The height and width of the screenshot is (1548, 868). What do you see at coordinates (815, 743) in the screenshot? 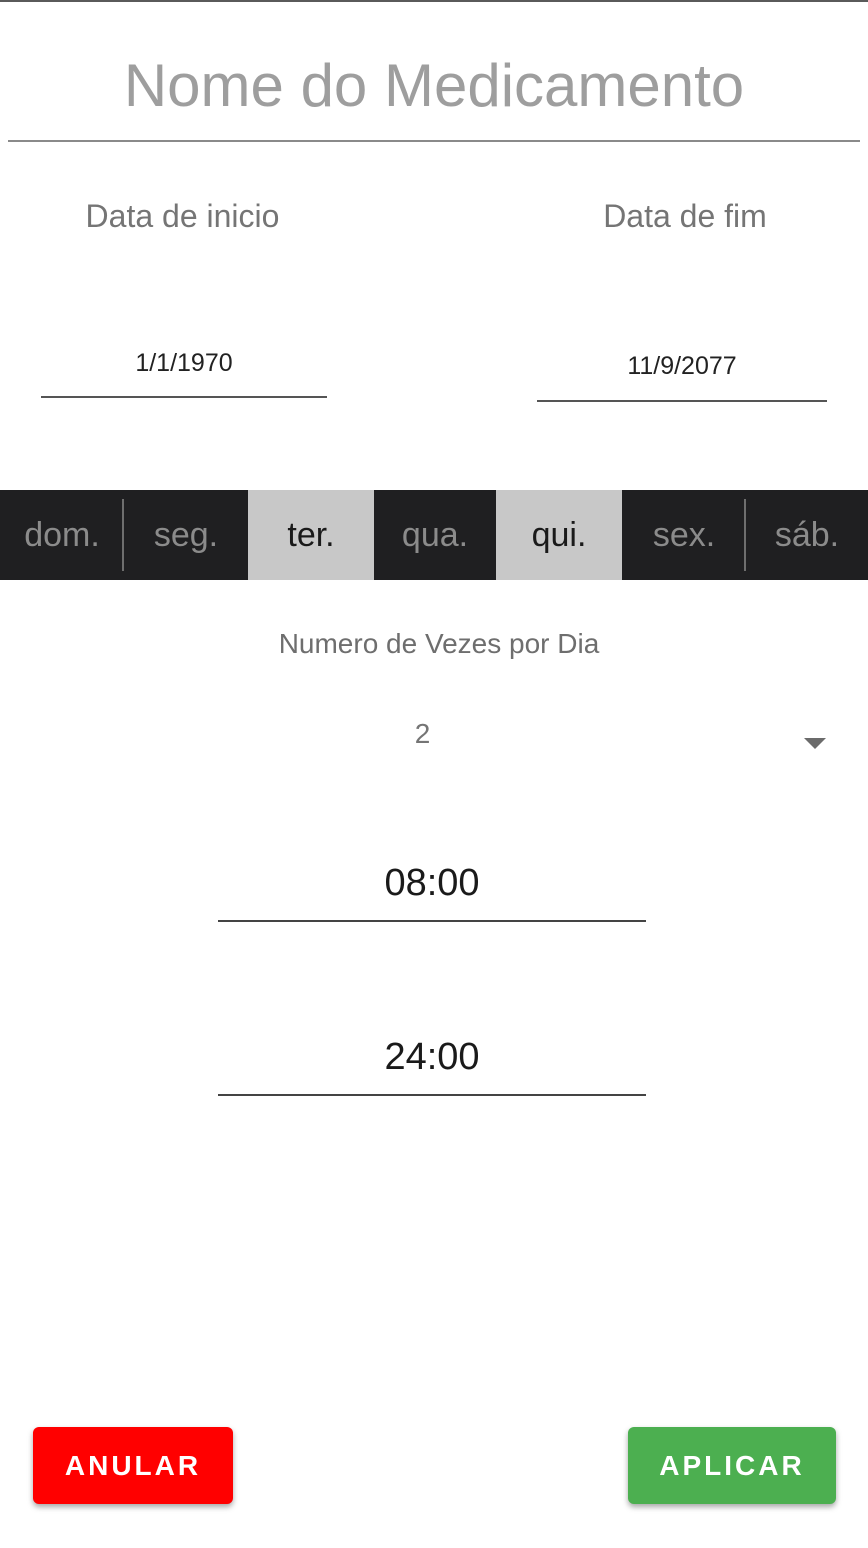
I see `dropdown-arrow-icon` at bounding box center [815, 743].